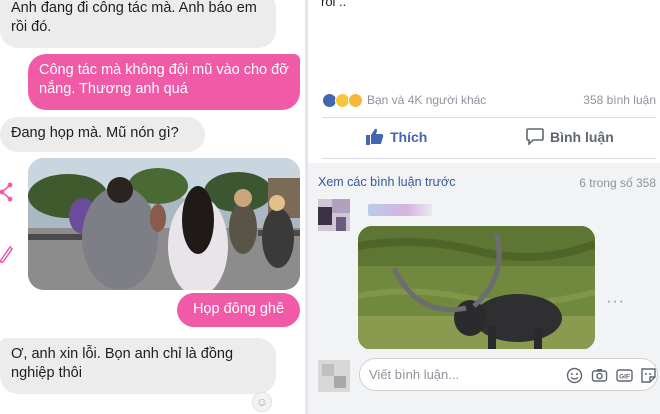 The width and height of the screenshot is (660, 414). I want to click on thumbs-up-icon, so click(375, 136).